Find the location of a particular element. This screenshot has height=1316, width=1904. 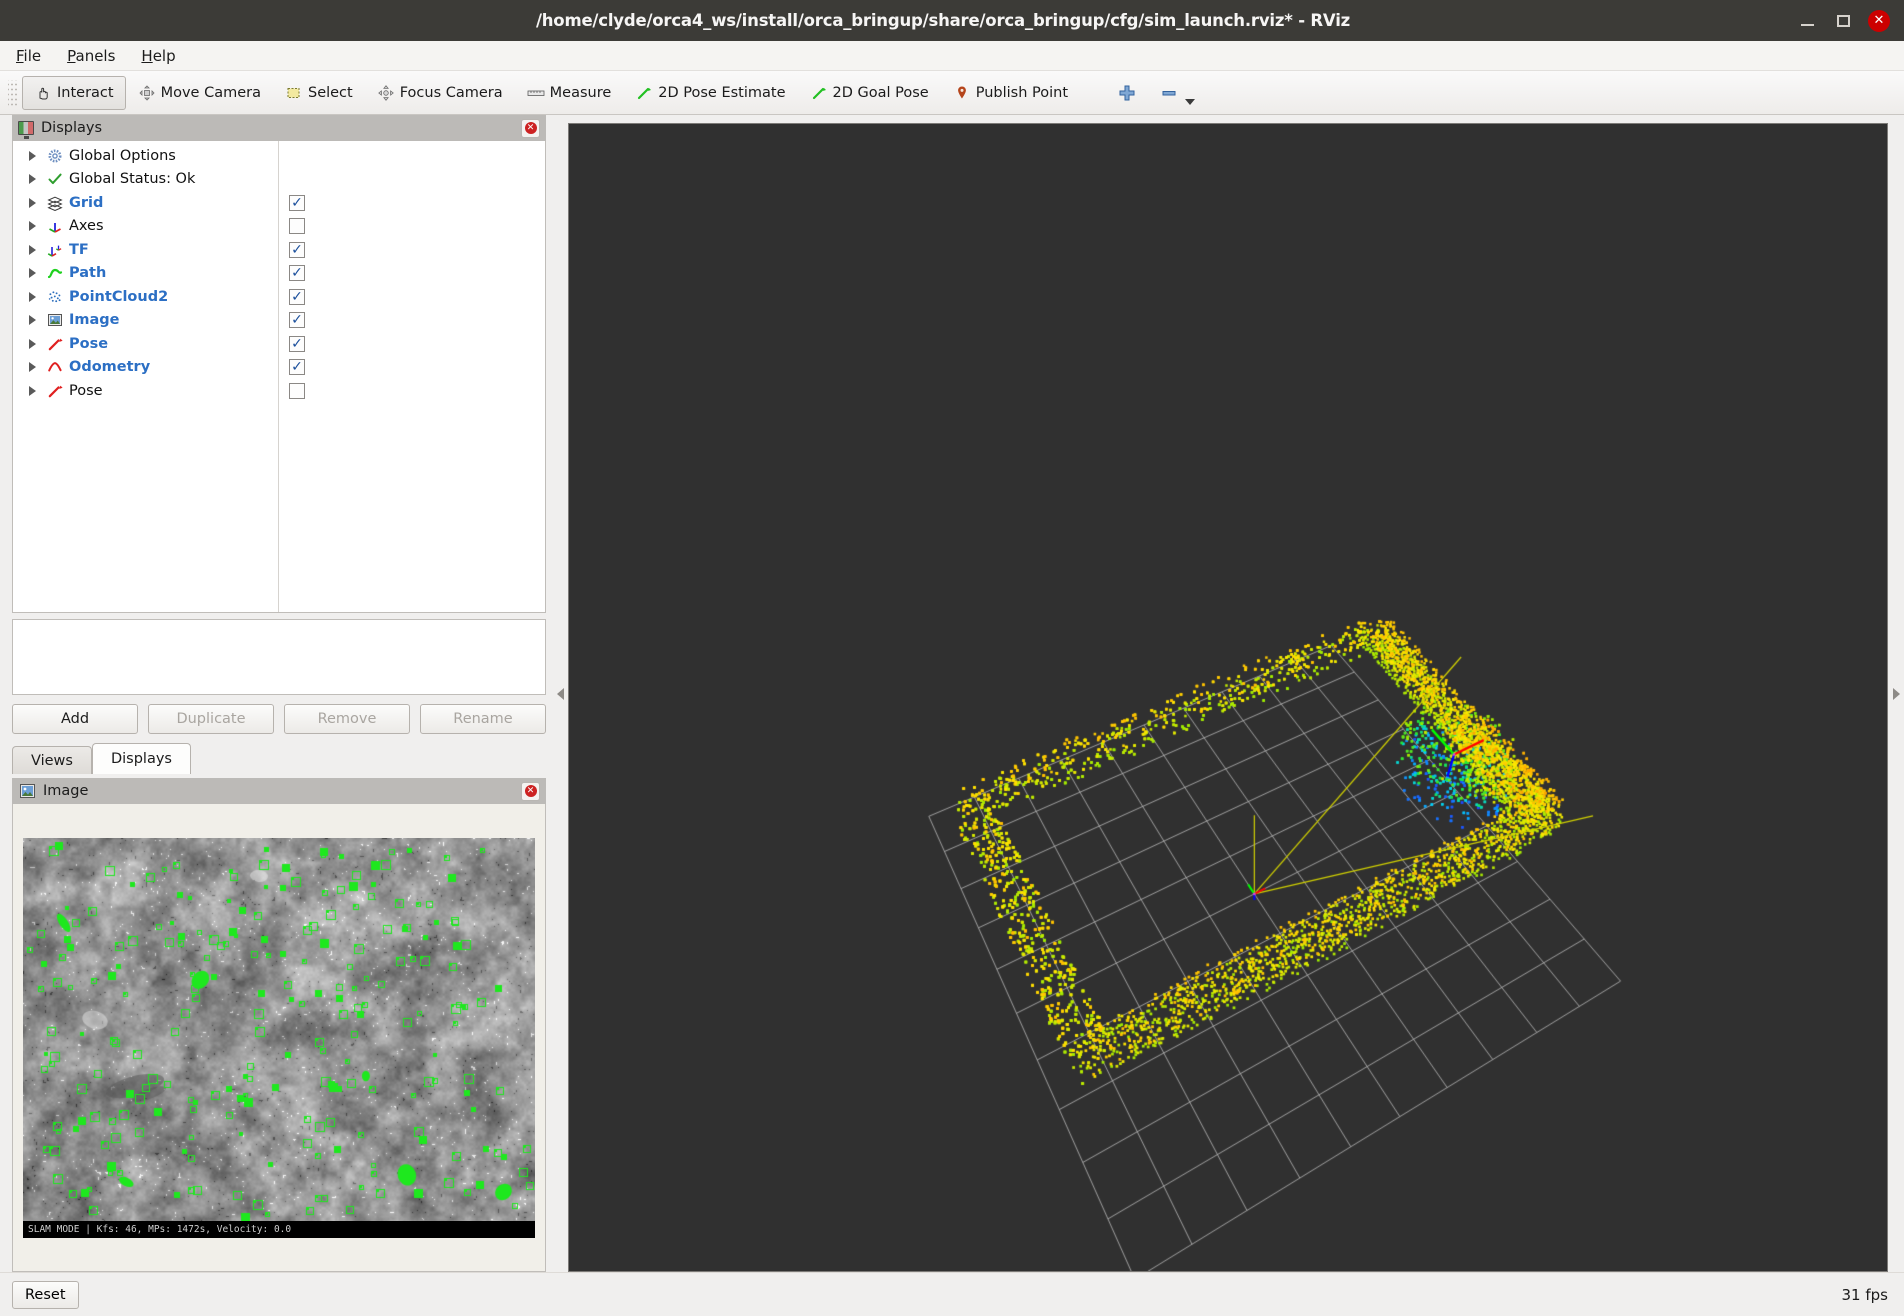

reset-button: Reset is located at coordinates (45, 1294).